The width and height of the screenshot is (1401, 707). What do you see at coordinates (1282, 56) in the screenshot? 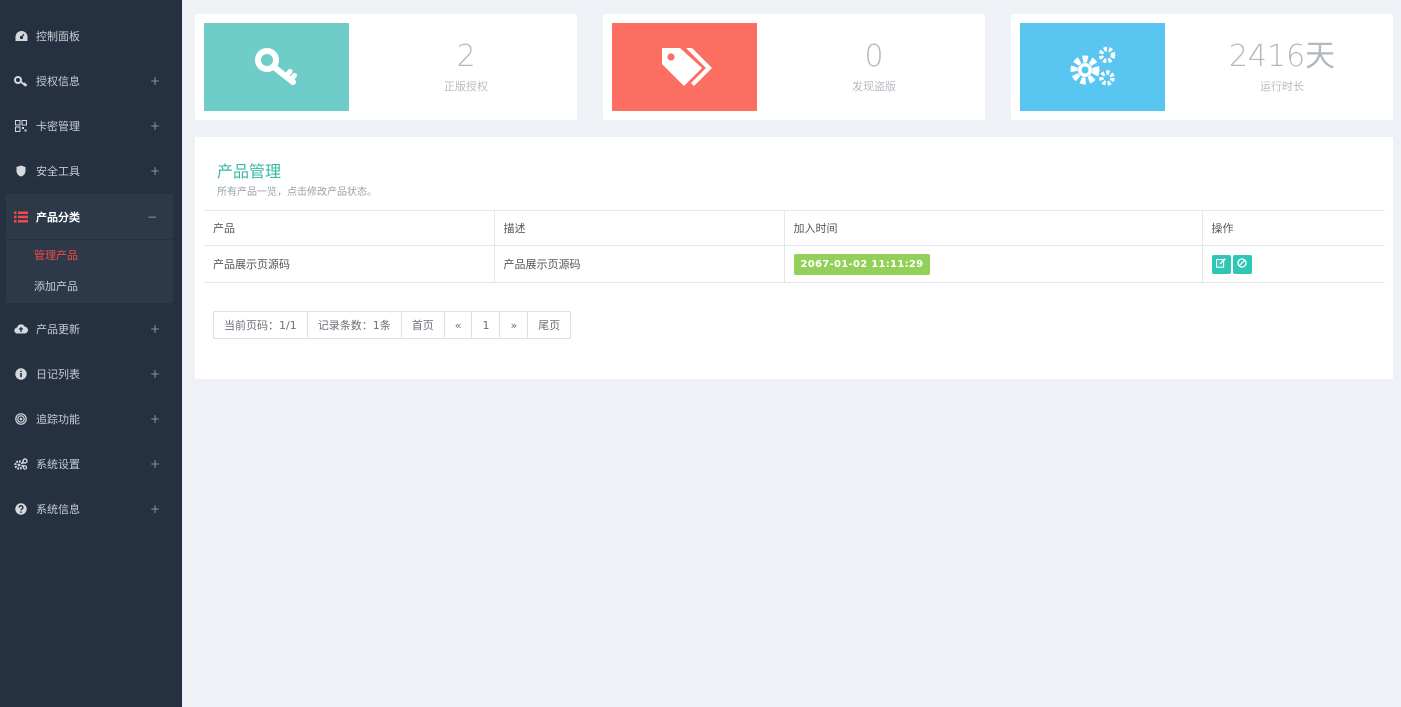
I see `stat-value: 2416天` at bounding box center [1282, 56].